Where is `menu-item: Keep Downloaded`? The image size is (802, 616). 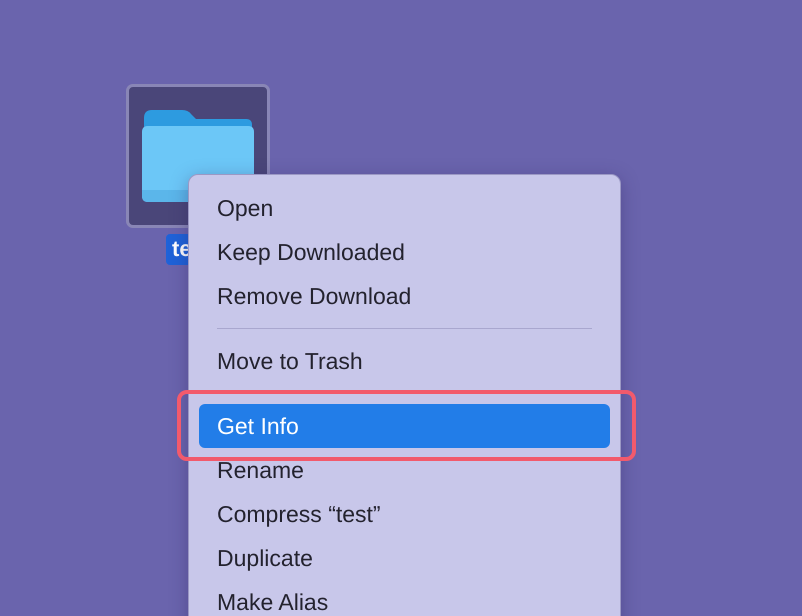 menu-item: Keep Downloaded is located at coordinates (404, 252).